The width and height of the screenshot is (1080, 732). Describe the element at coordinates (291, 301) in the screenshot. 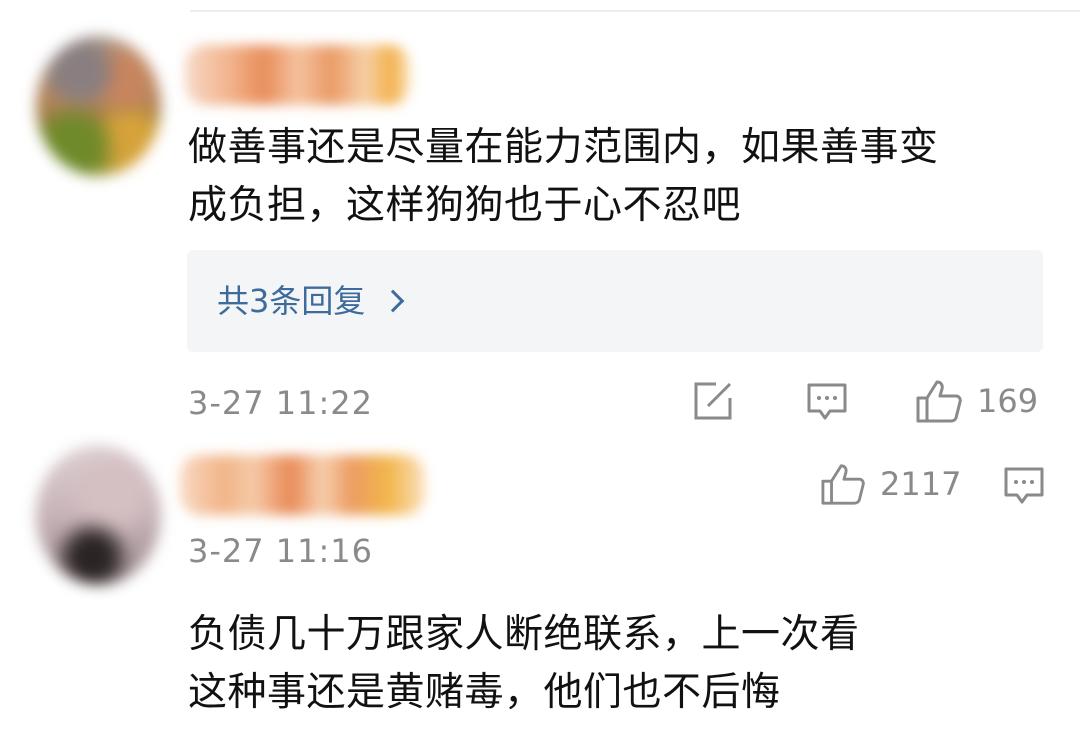

I see `replies-label: 共3条回复` at that location.